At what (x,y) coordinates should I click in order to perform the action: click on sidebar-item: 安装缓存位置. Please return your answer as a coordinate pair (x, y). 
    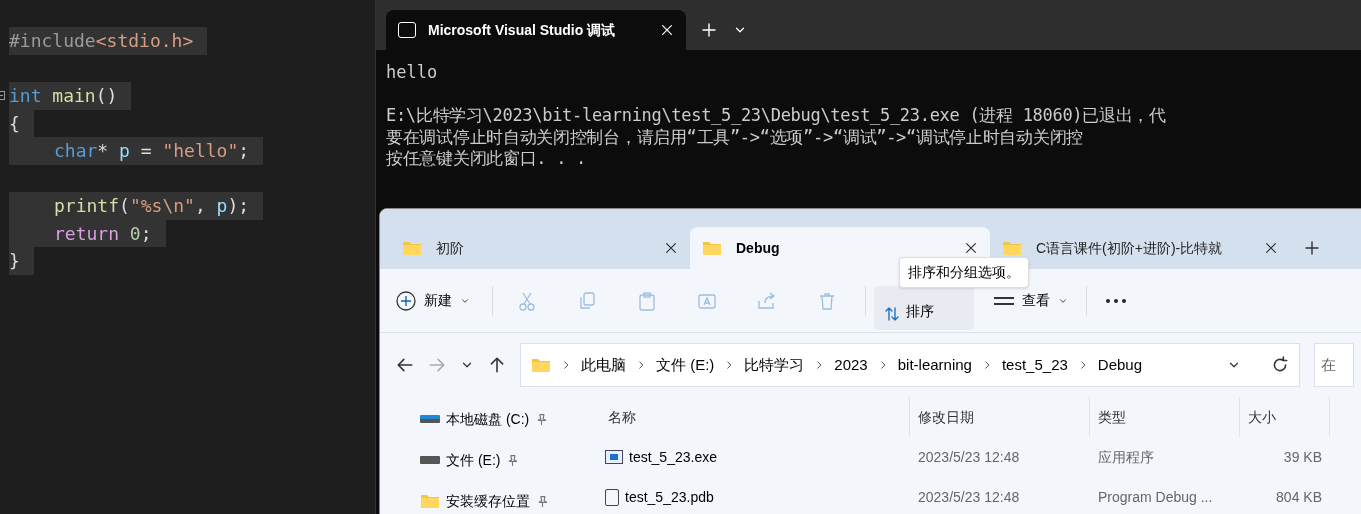
    Looking at the image, I should click on (495, 500).